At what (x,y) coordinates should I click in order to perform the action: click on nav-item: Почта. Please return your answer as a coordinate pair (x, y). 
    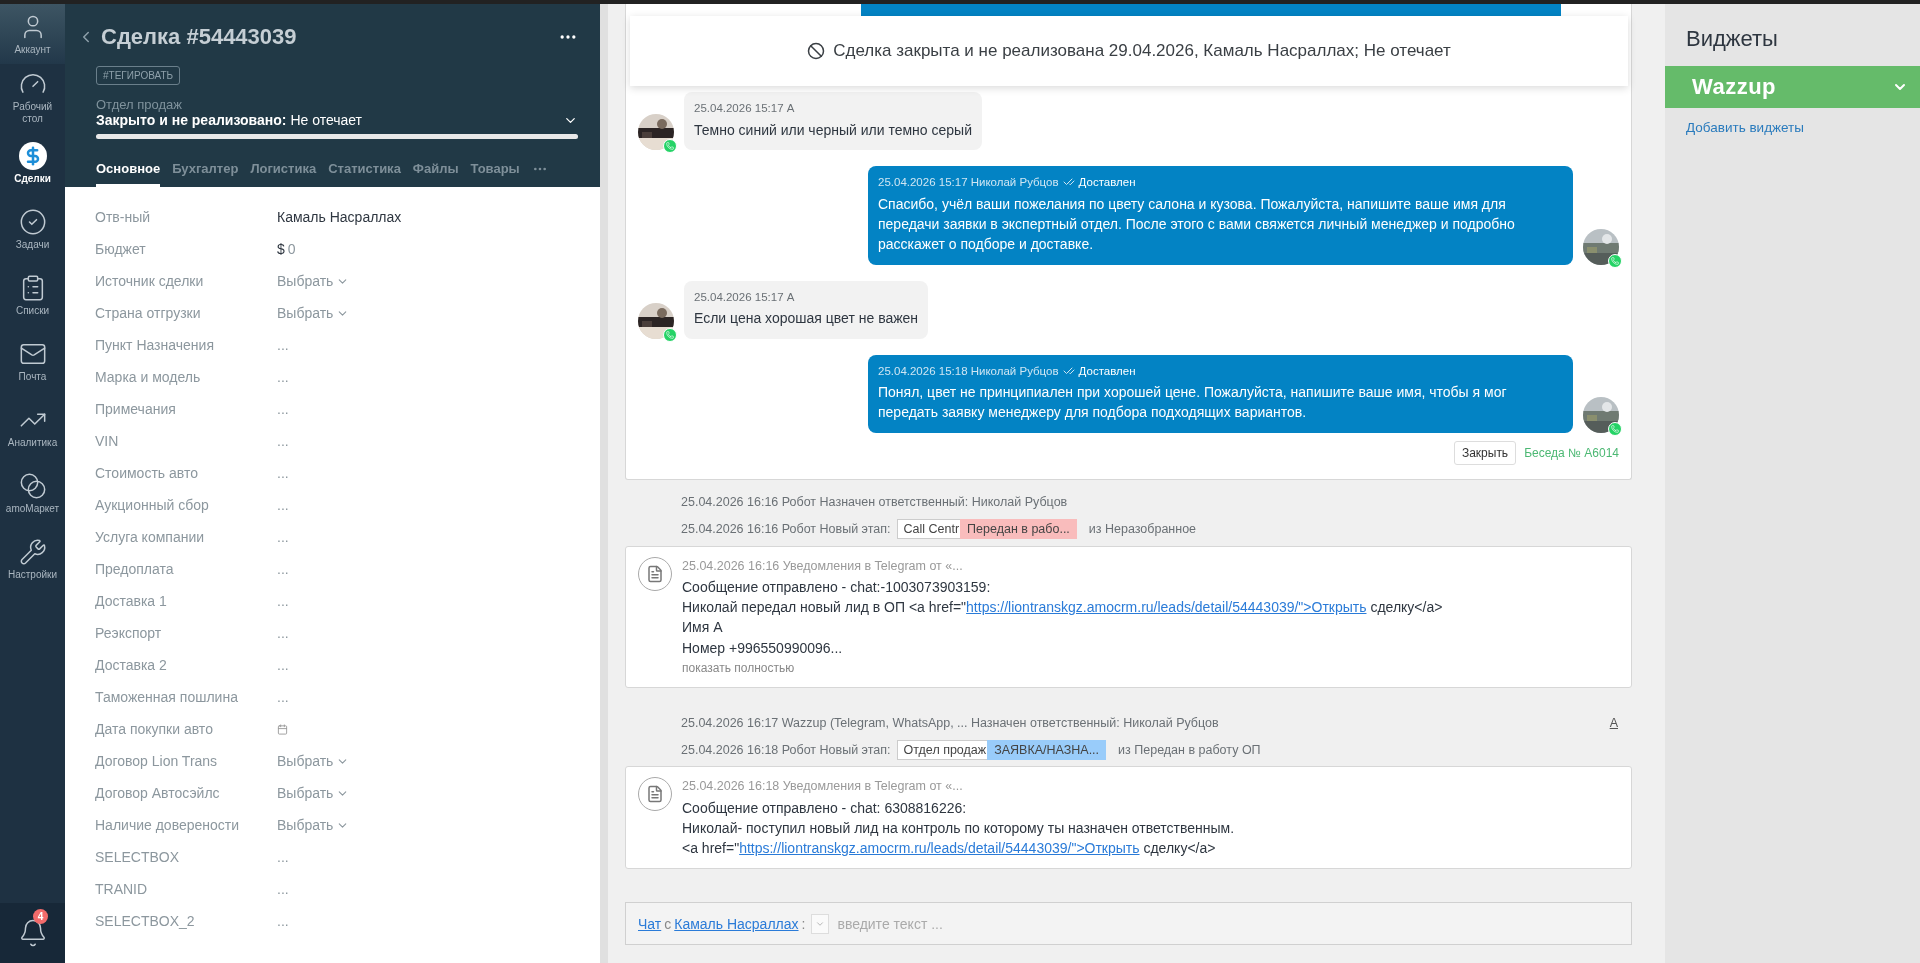
    Looking at the image, I should click on (32, 361).